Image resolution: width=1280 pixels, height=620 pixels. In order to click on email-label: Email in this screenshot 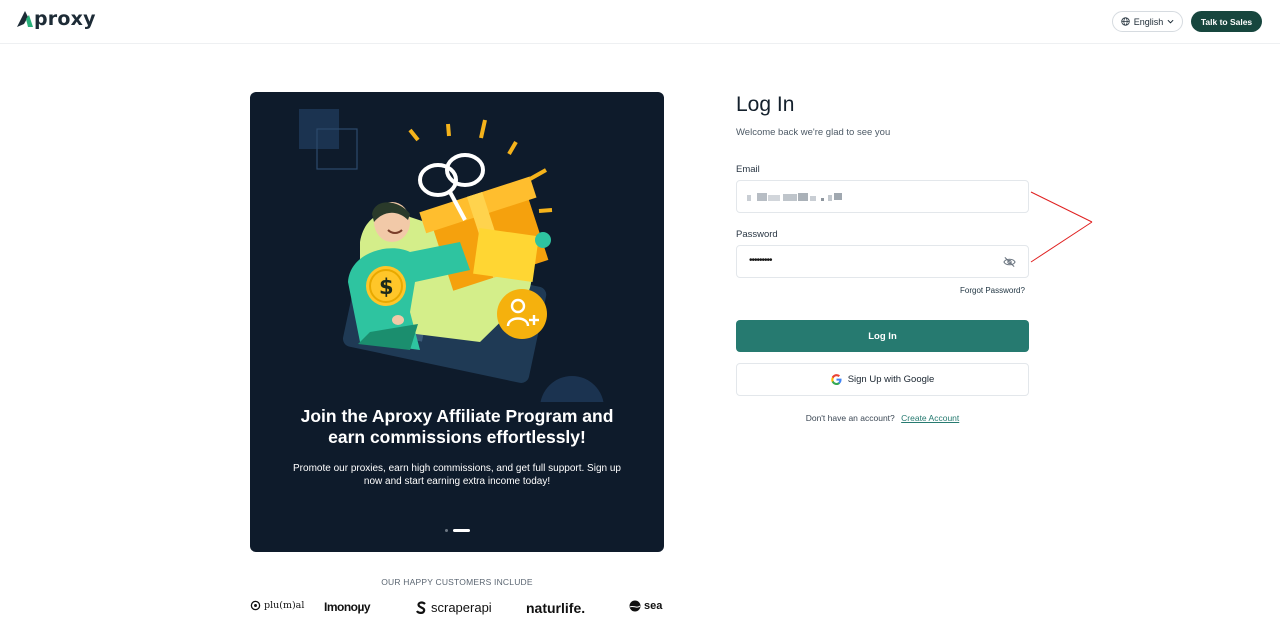, I will do `click(748, 169)`.